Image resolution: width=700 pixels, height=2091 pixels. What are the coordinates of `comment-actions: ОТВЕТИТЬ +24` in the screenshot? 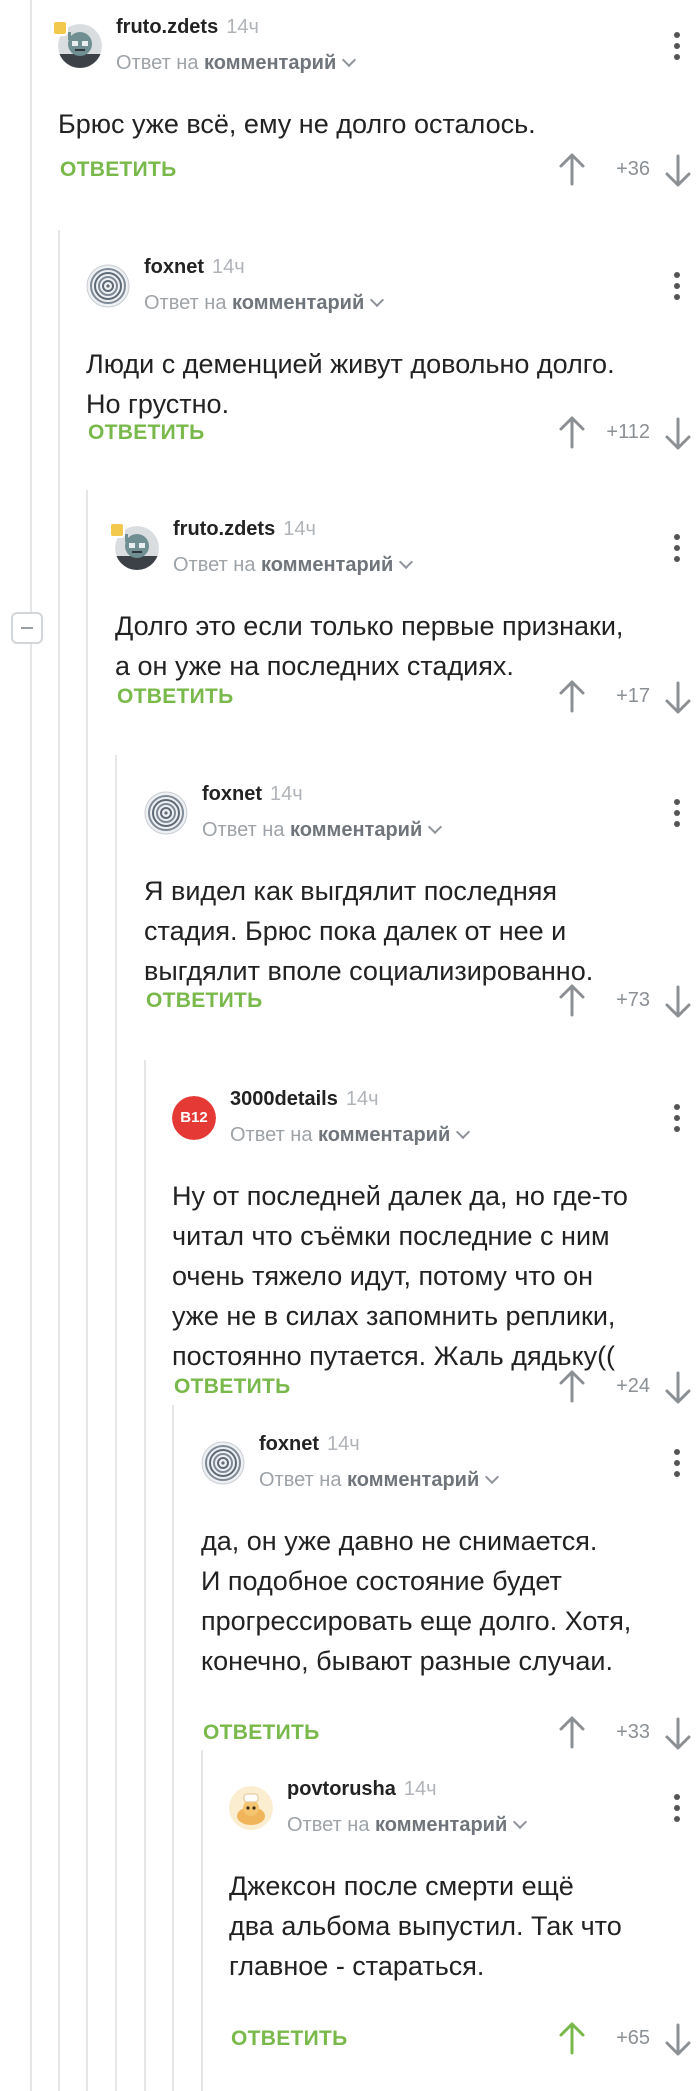 It's located at (436, 1387).